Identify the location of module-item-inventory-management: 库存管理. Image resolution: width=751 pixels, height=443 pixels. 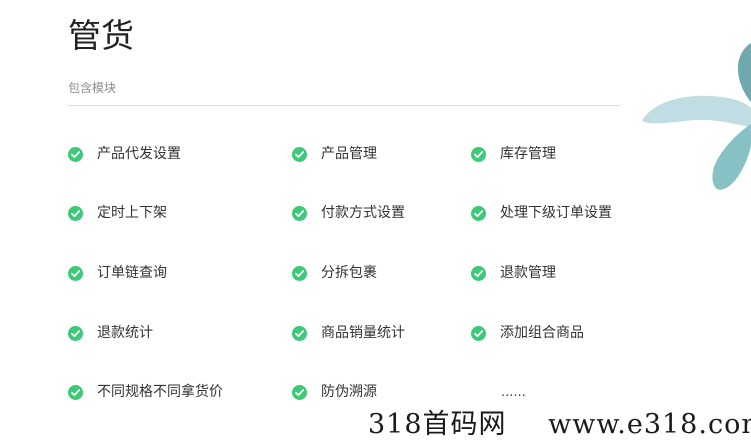
(513, 154).